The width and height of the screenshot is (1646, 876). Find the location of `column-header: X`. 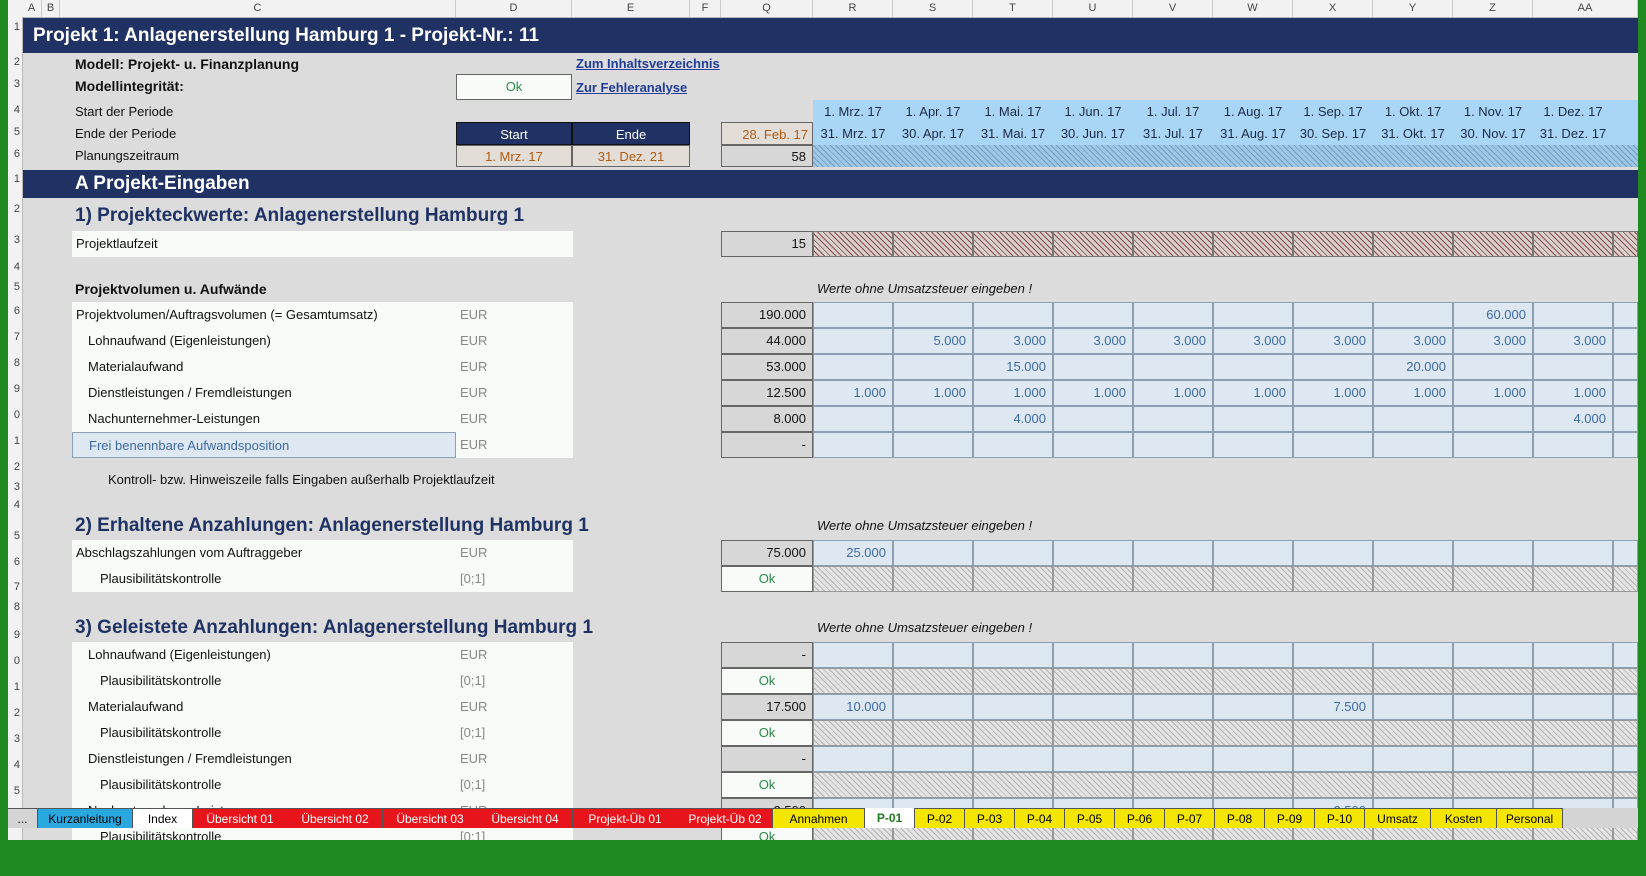

column-header: X is located at coordinates (1333, 8).